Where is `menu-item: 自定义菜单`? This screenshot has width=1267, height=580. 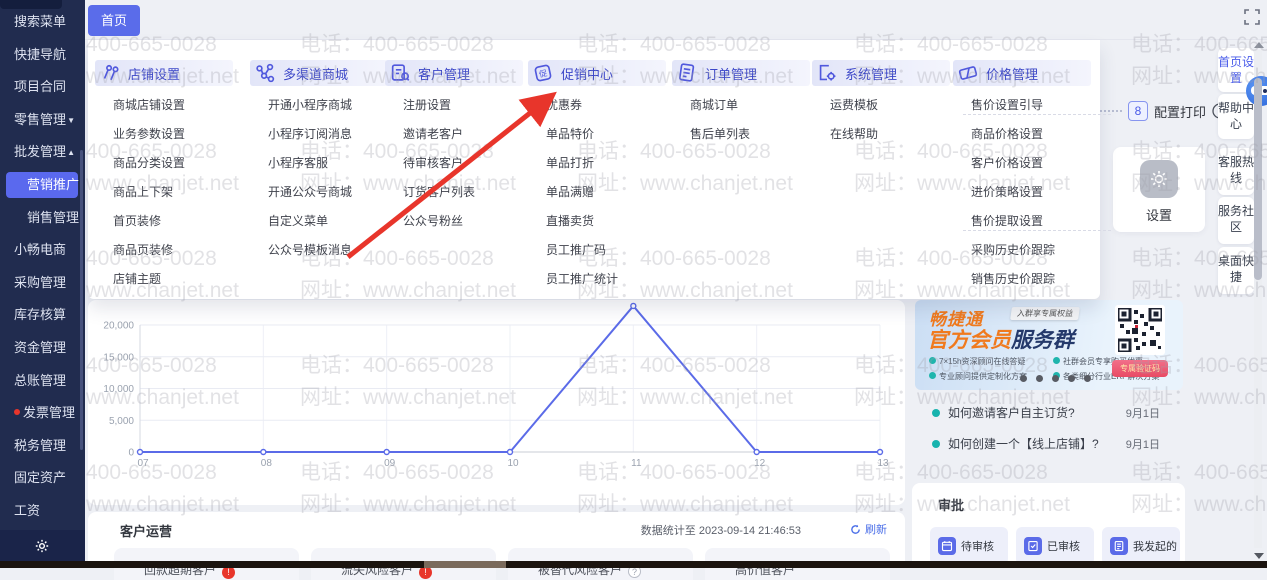 menu-item: 自定义菜单 is located at coordinates (298, 220).